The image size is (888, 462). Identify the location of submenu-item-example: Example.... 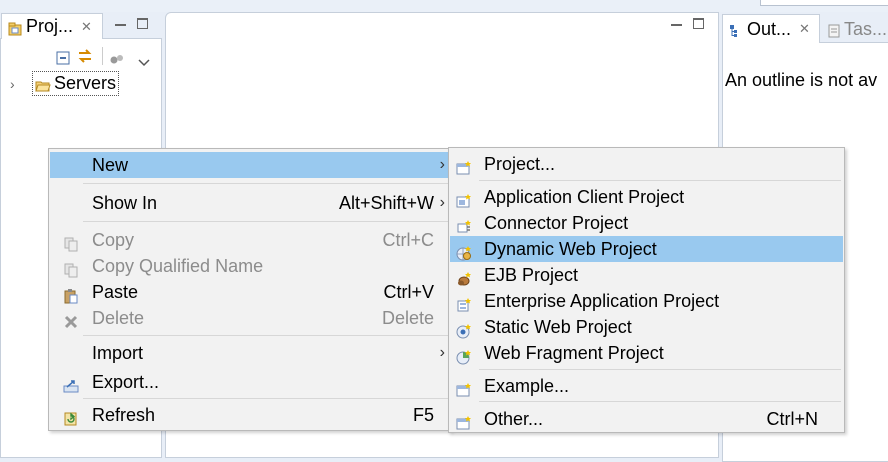
(646, 386).